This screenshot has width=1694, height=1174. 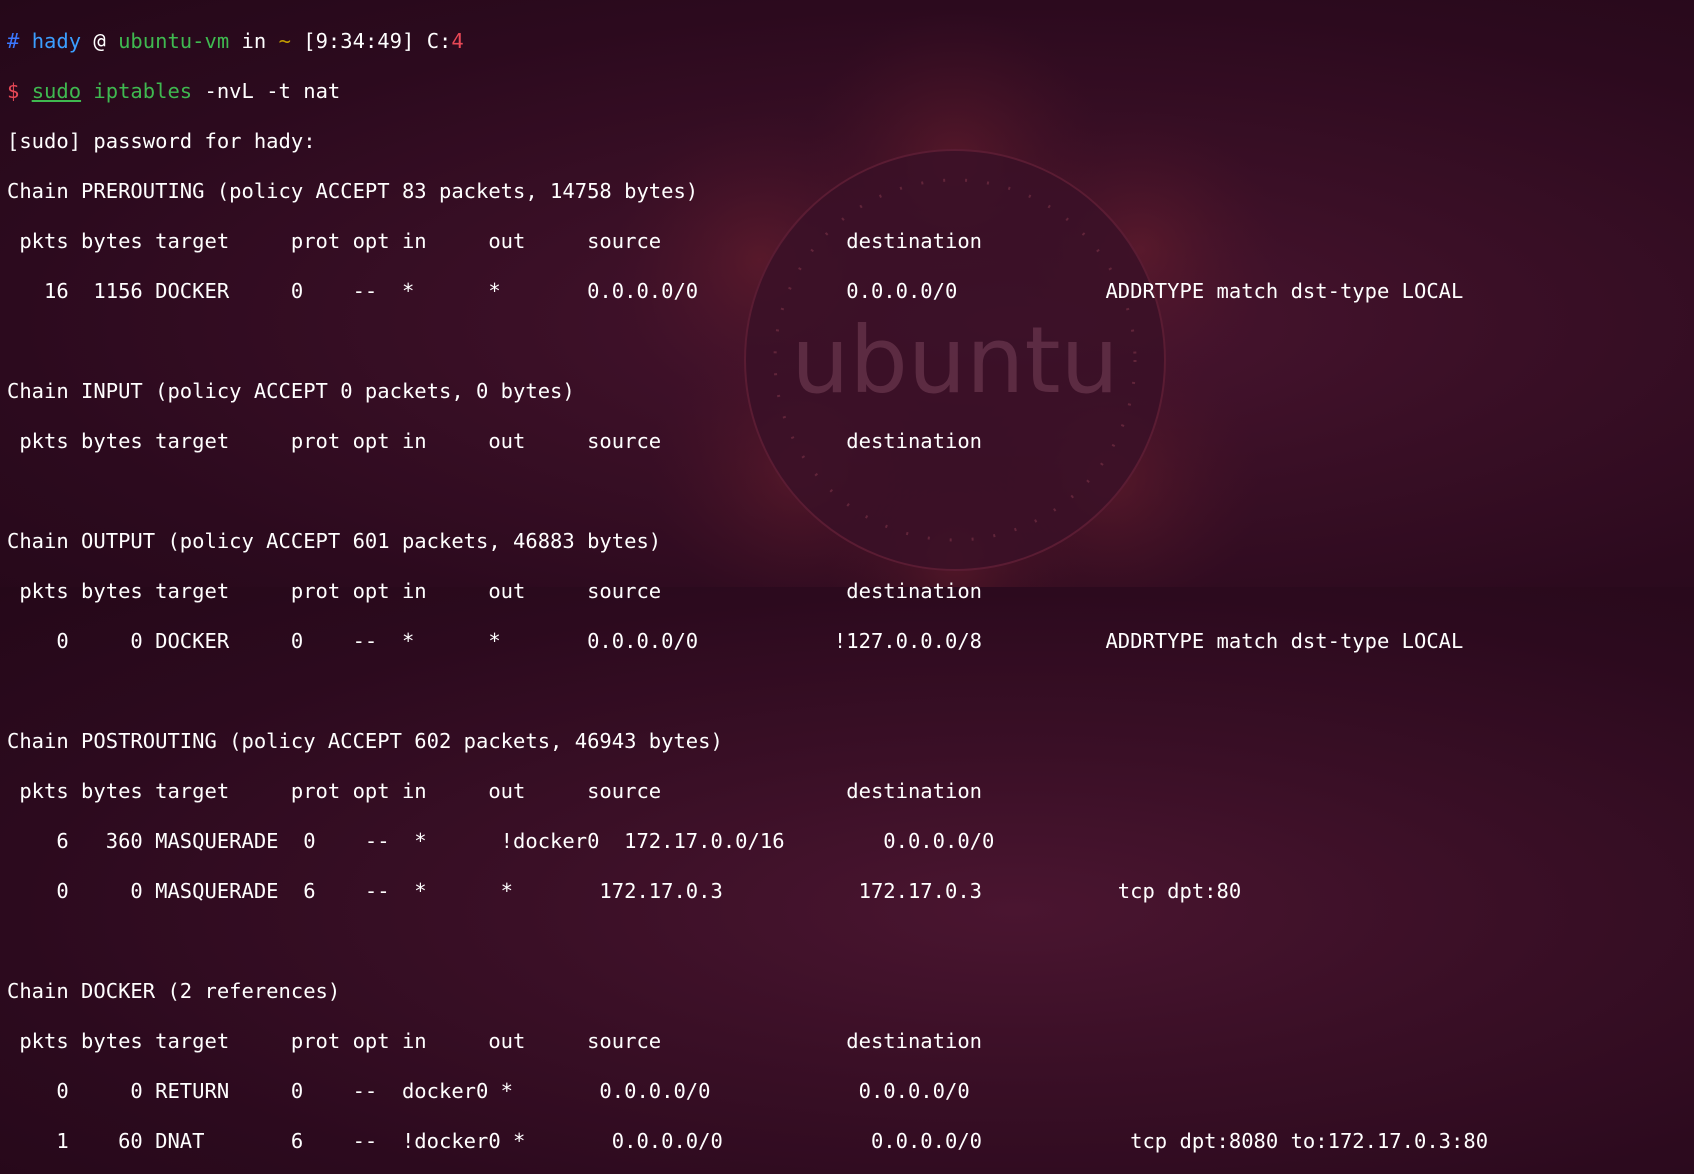 I want to click on prompt-host: ubuntu-vm, so click(x=174, y=41).